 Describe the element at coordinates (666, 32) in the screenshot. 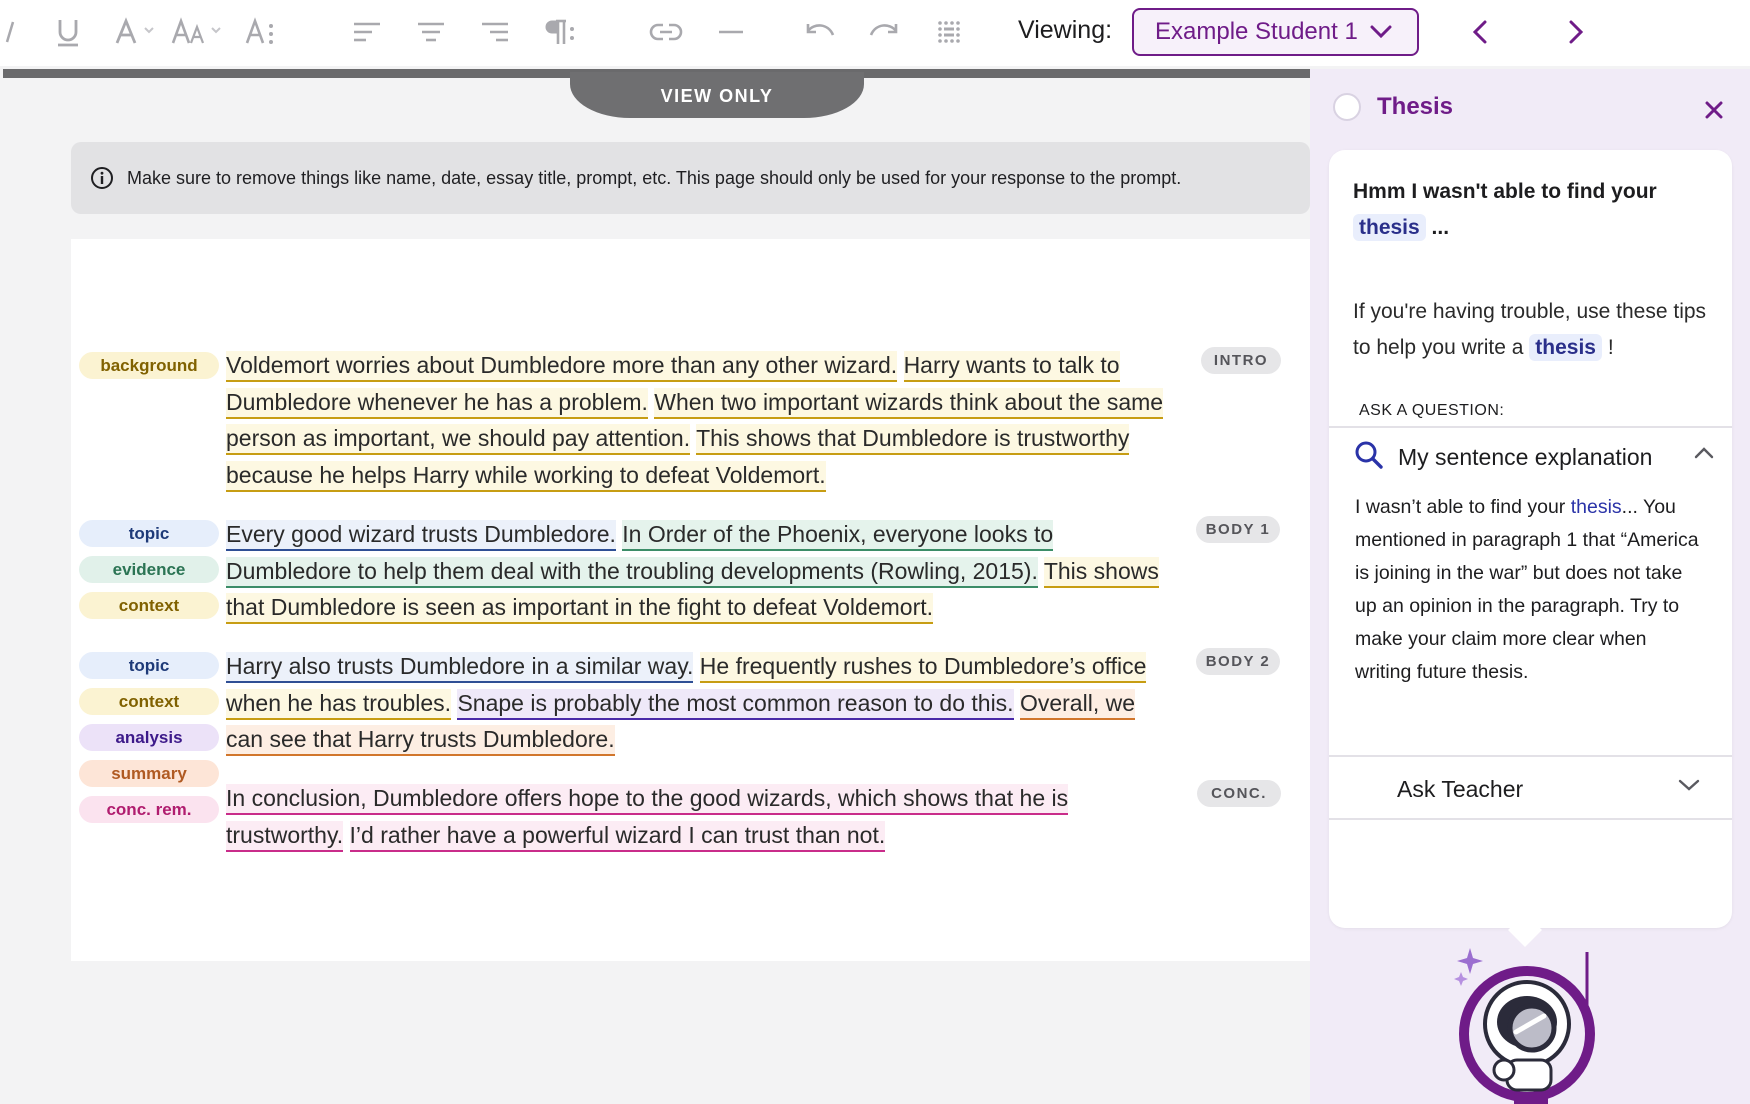

I see `link-icon` at that location.